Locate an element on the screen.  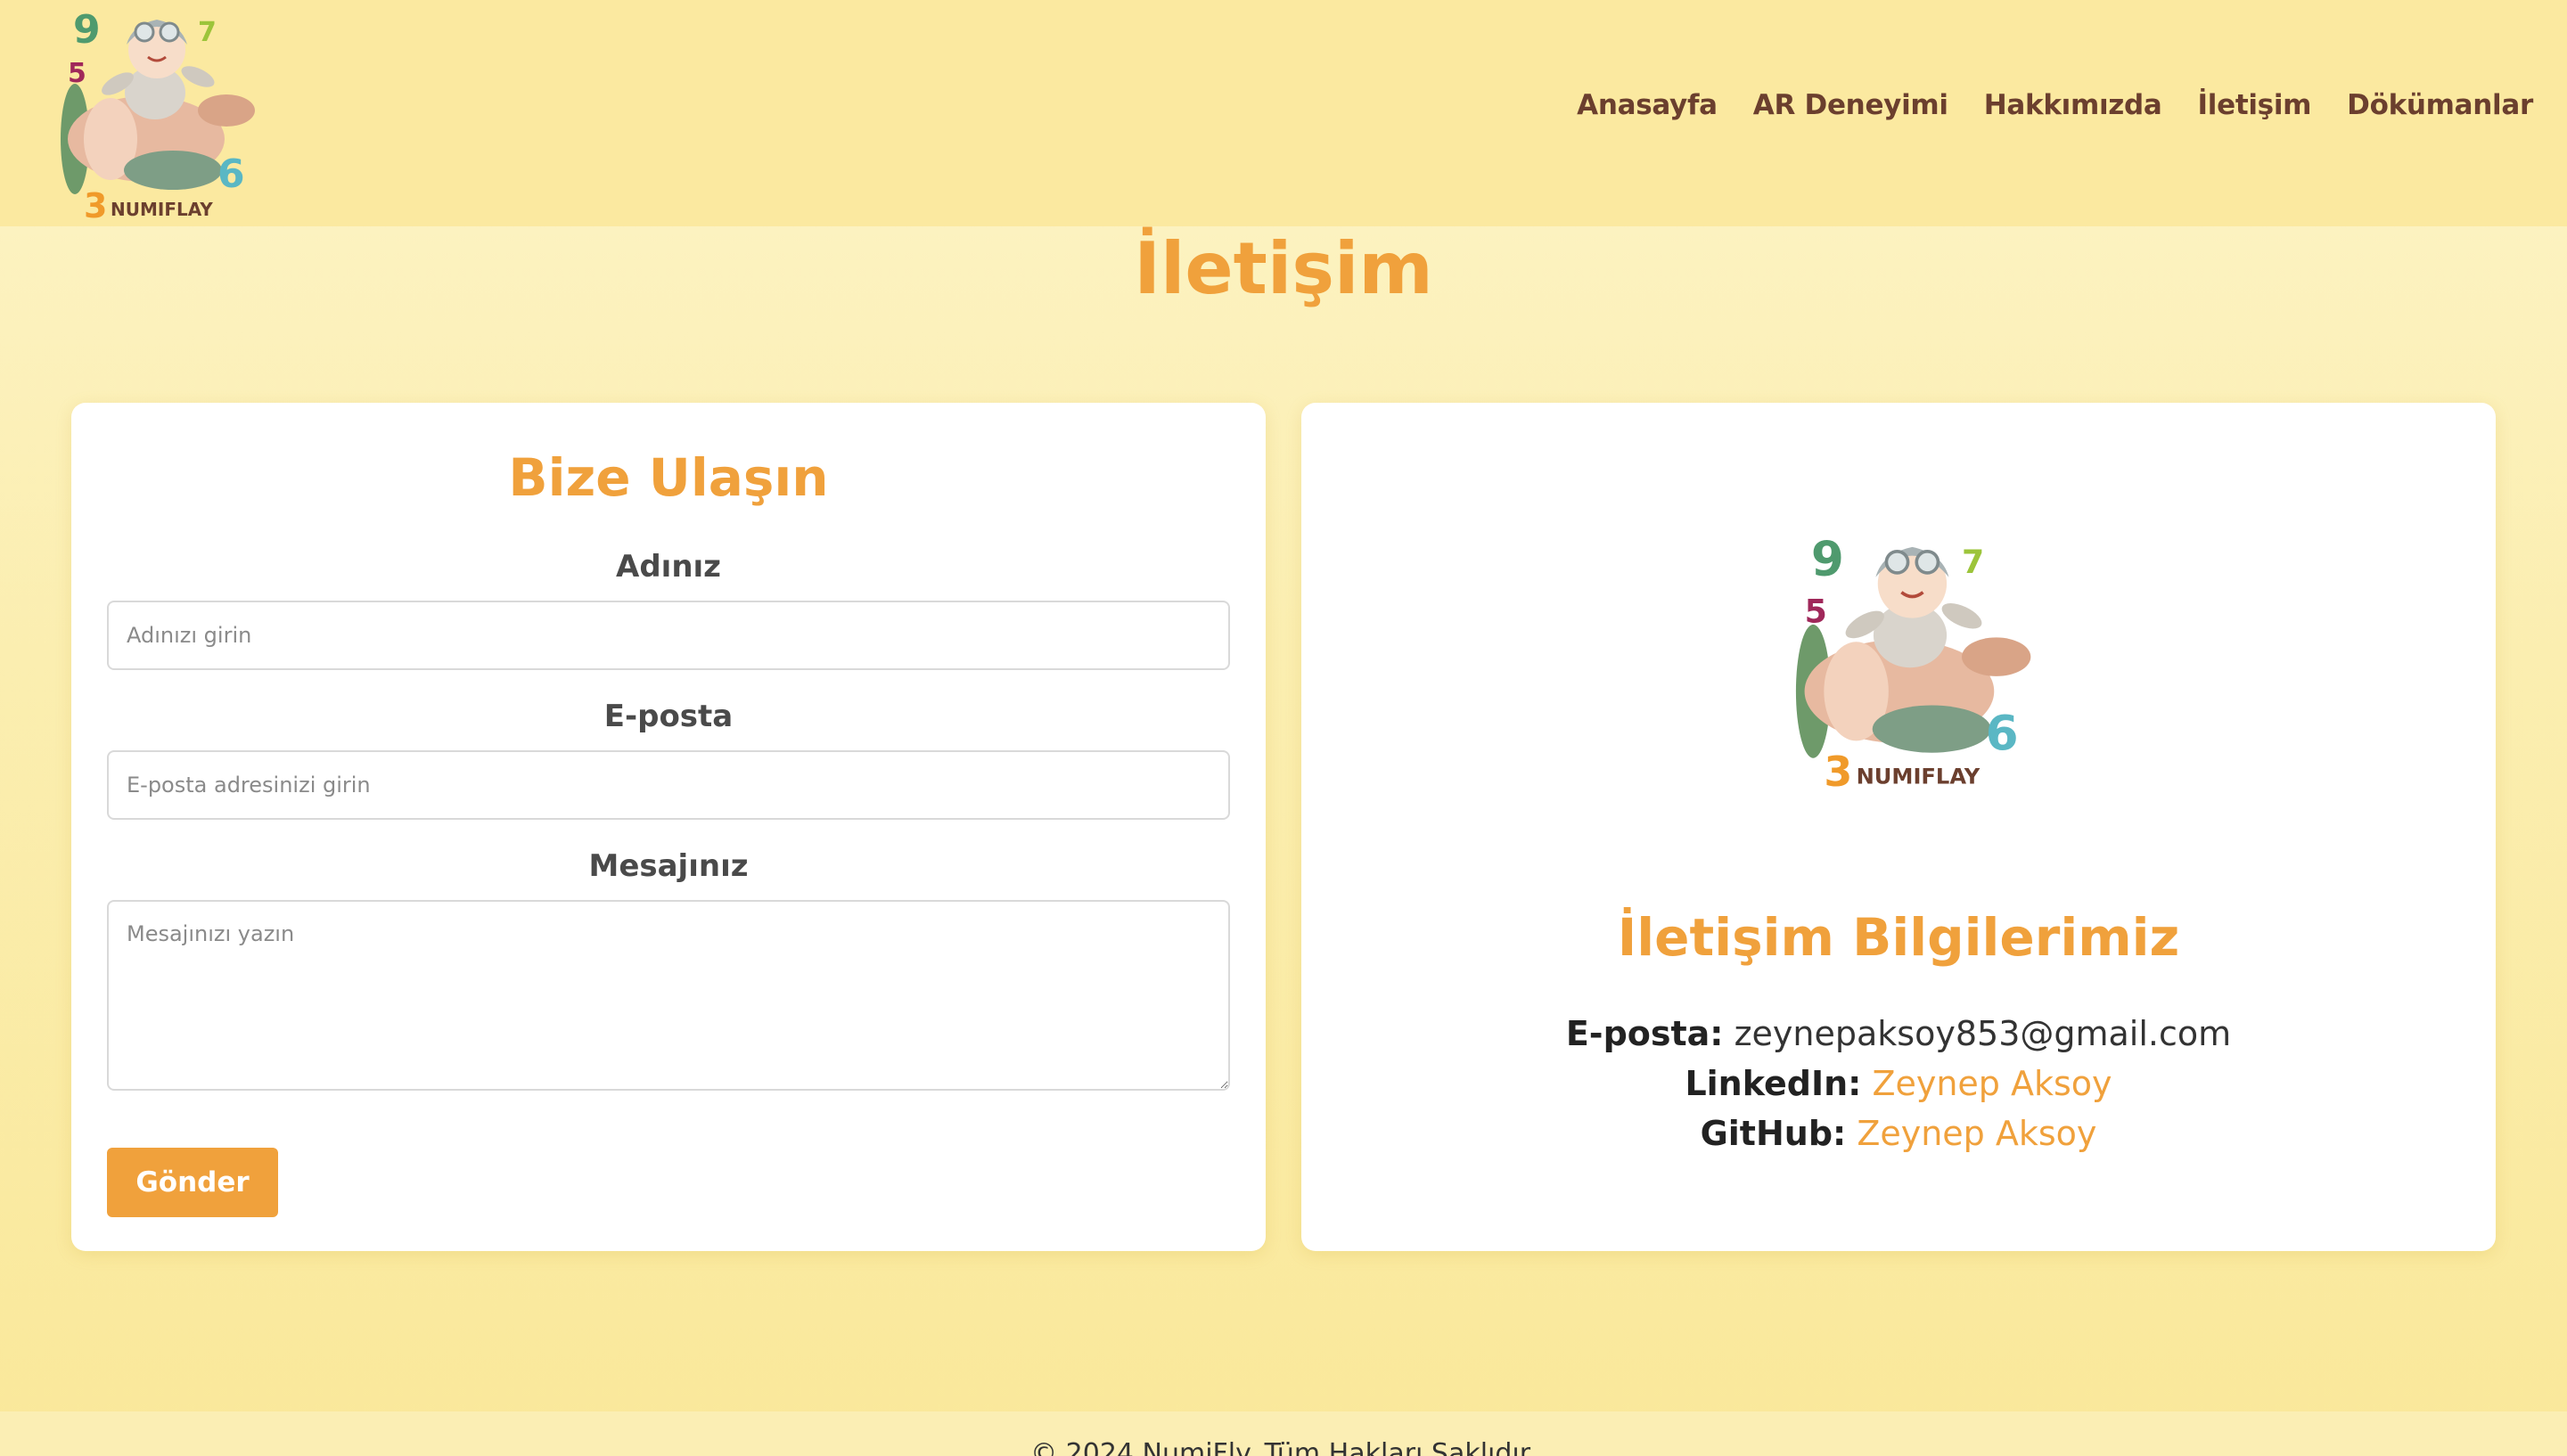
message-label: Mesajınız is located at coordinates (668, 866).